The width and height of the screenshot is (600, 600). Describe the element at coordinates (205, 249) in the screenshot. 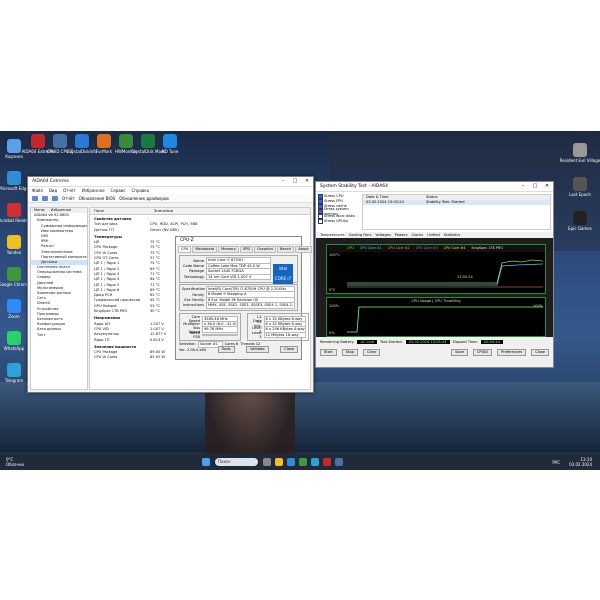

I see `cpuz-tab: Mainboard` at that location.